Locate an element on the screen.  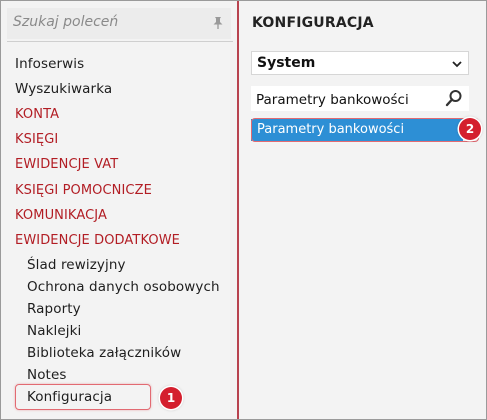
result-highlight-outline is located at coordinates (365, 130).